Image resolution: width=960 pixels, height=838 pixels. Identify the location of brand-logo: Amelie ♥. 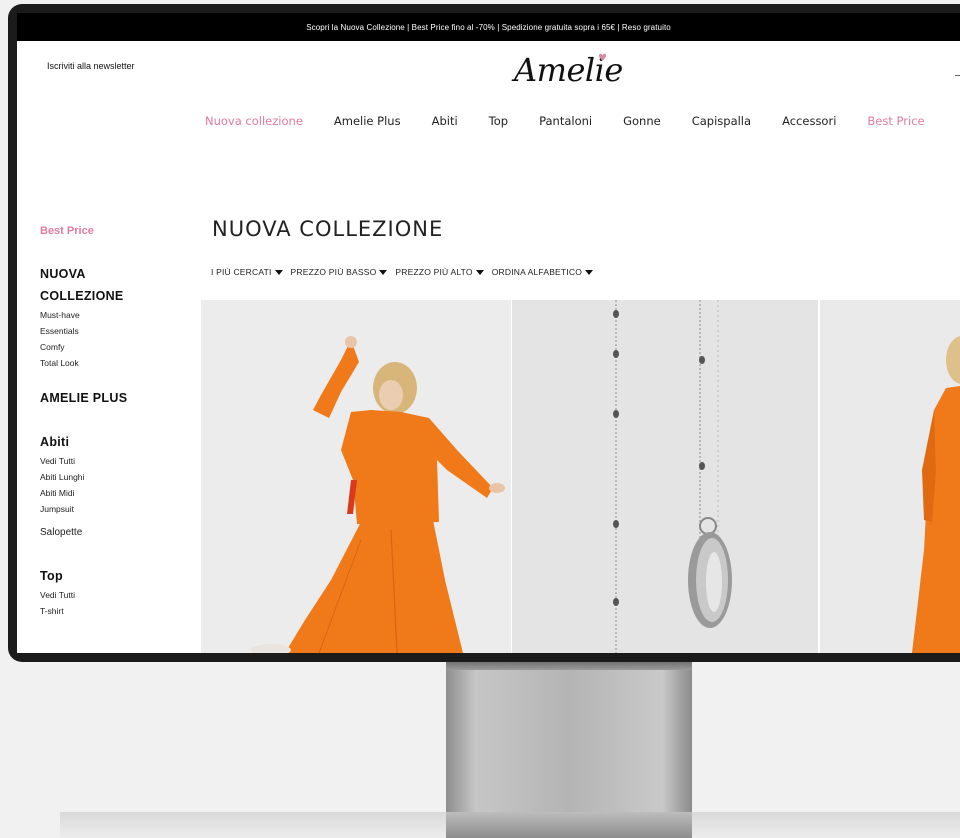
(568, 70).